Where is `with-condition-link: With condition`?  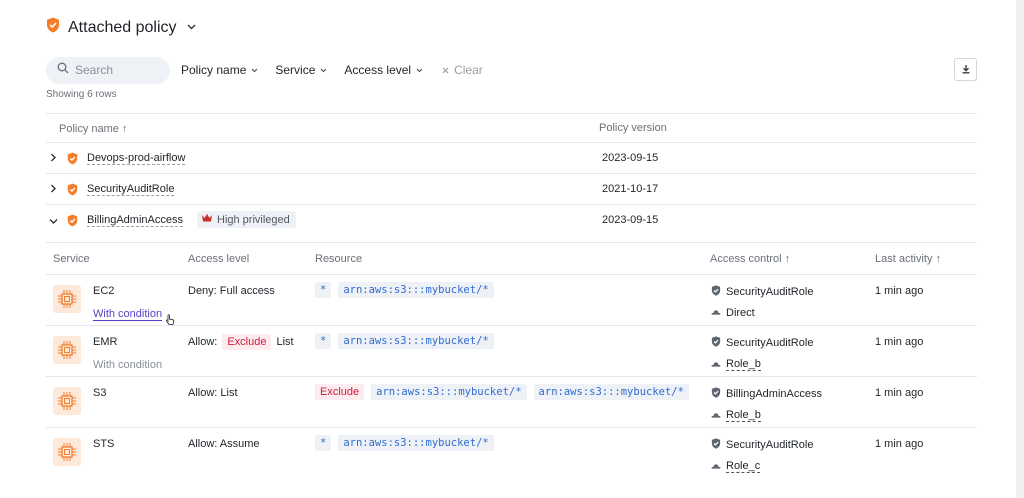
with-condition-link: With condition is located at coordinates (128, 314).